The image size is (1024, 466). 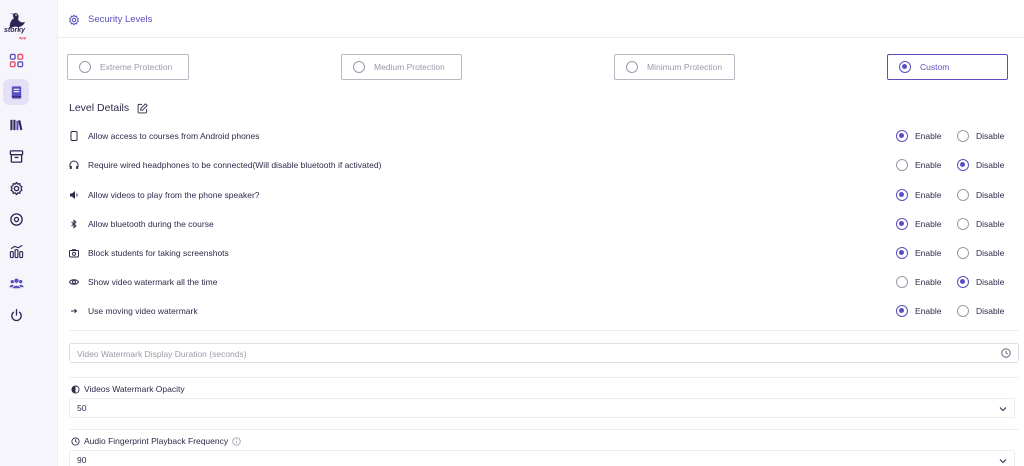 I want to click on page-title: Security Levels, so click(x=120, y=19).